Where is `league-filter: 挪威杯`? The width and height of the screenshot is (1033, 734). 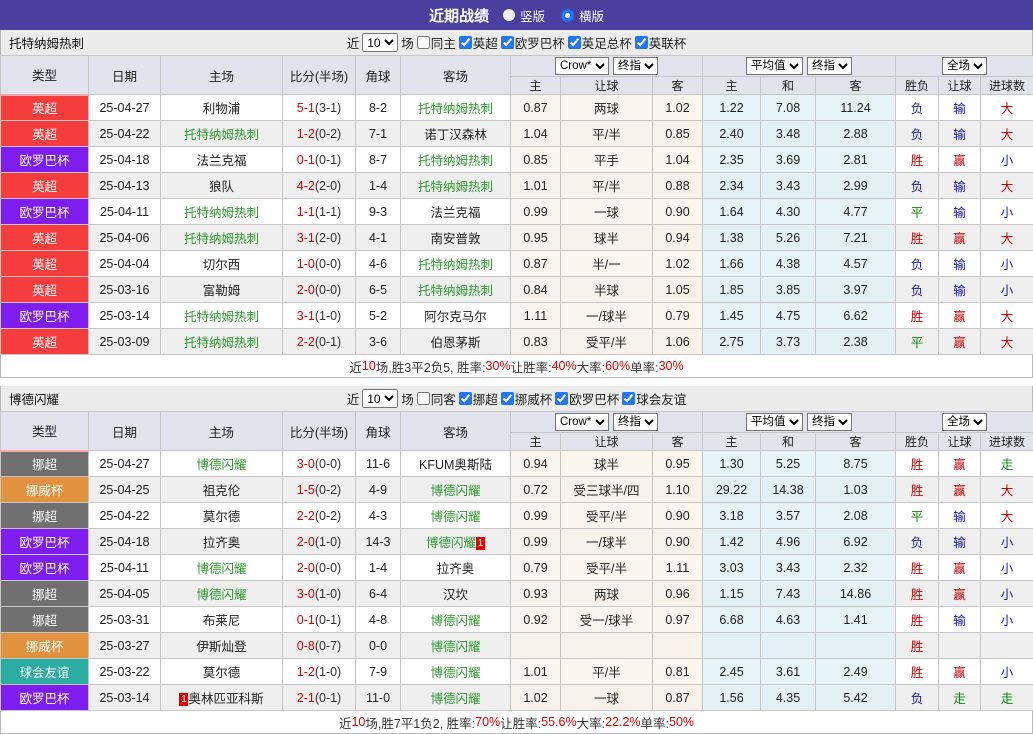 league-filter: 挪威杯 is located at coordinates (527, 398).